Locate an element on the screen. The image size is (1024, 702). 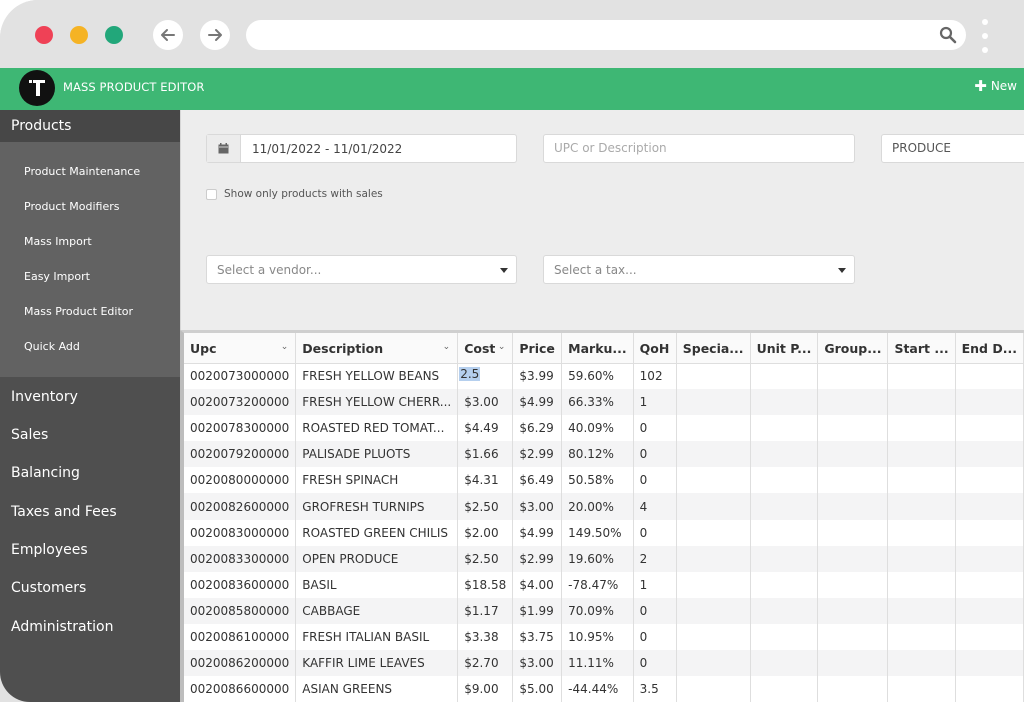
maximize-window-button is located at coordinates (114, 35).